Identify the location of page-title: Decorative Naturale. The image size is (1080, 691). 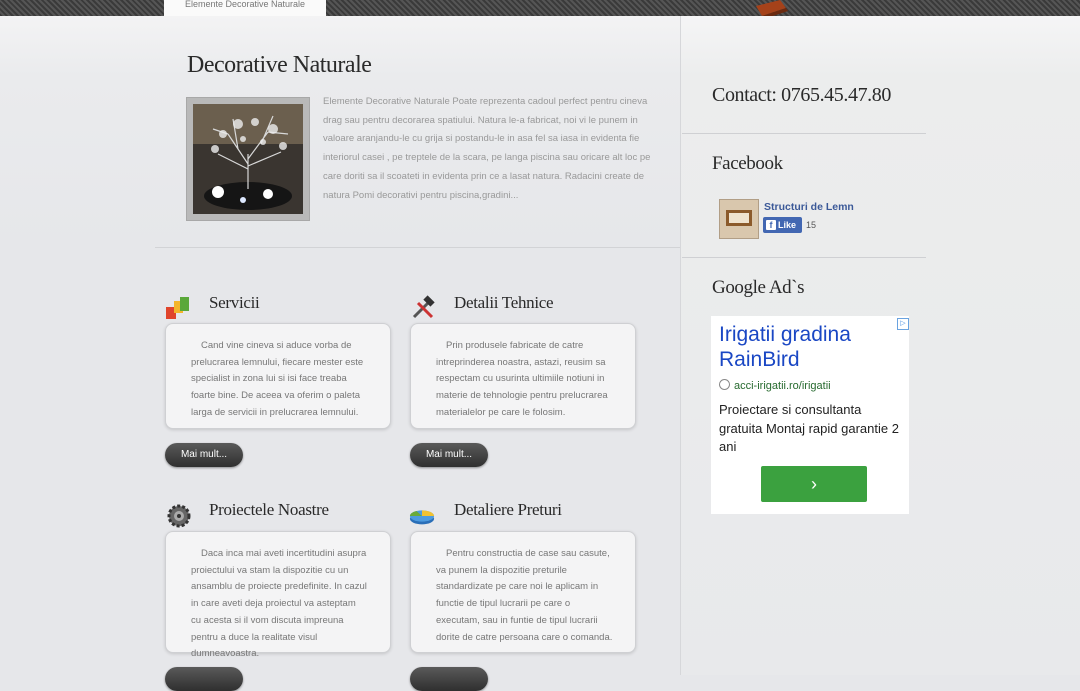
(279, 65).